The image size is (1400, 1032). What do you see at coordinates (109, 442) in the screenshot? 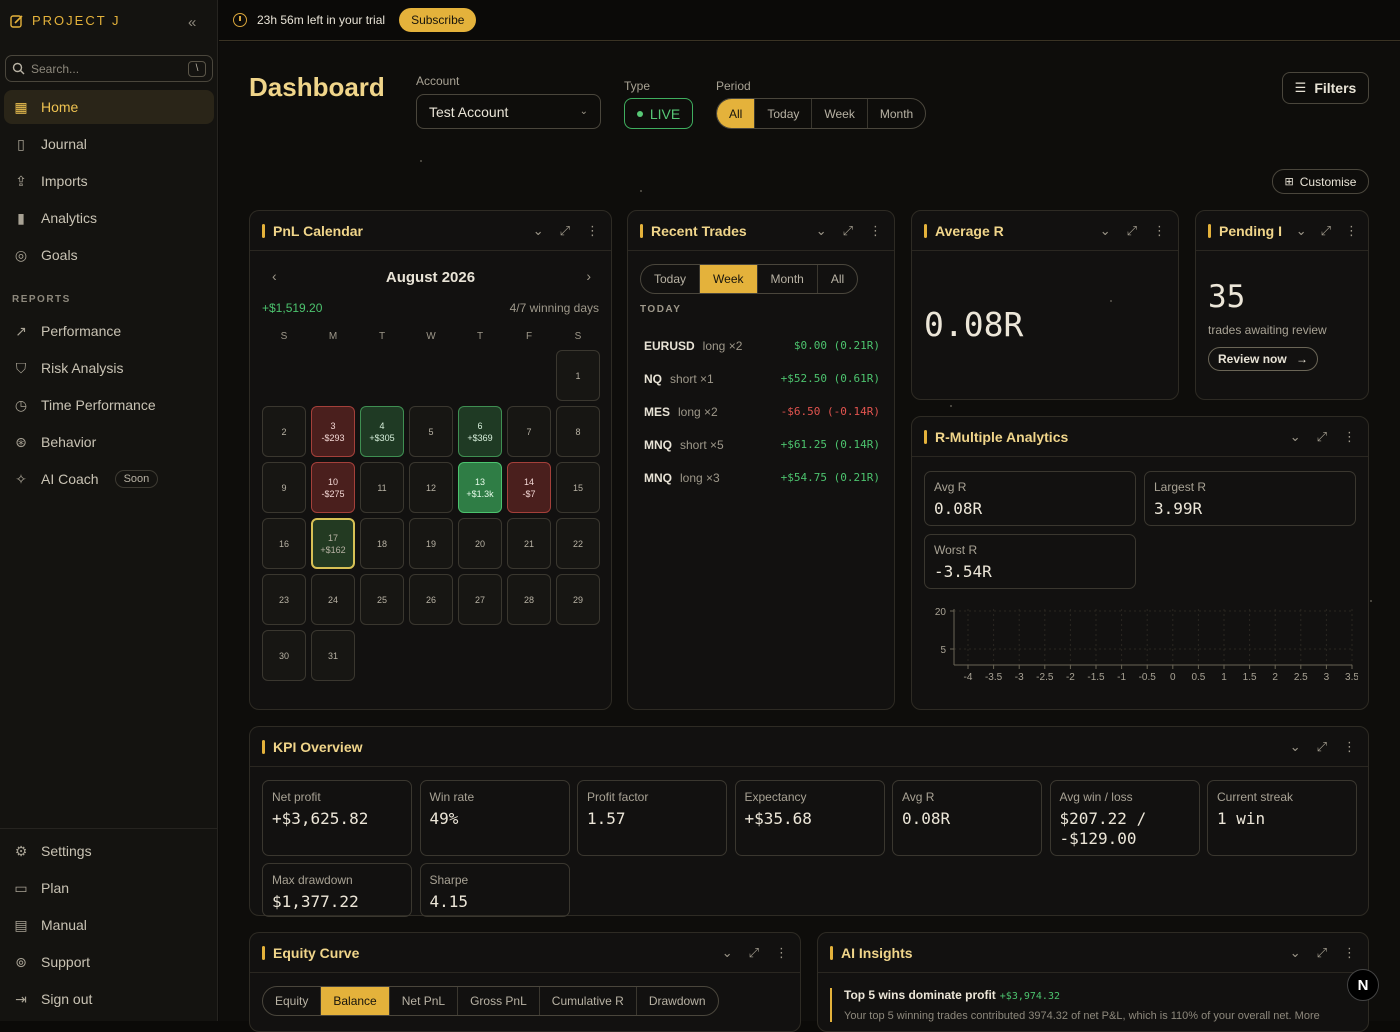
I see `nav-behavior: ⊛ Behavior` at bounding box center [109, 442].